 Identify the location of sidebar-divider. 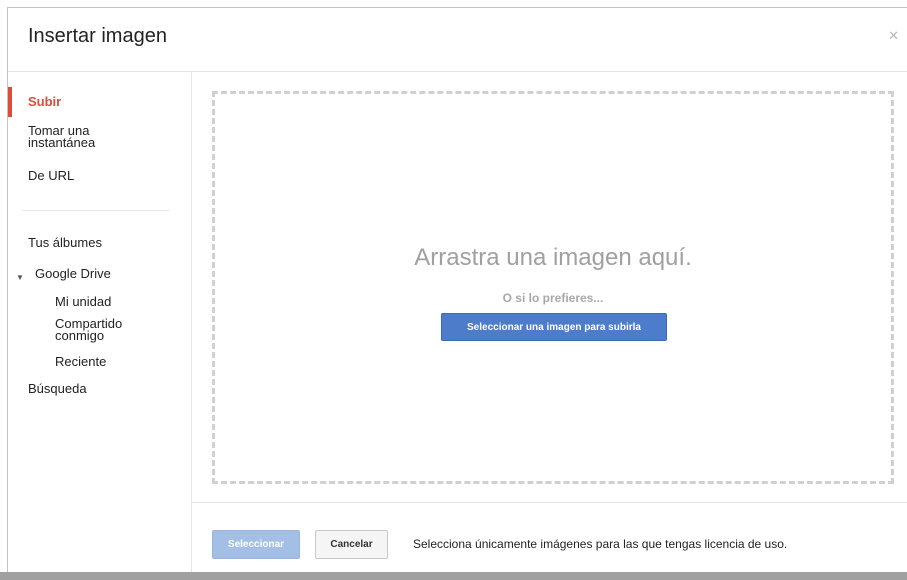
(95, 210).